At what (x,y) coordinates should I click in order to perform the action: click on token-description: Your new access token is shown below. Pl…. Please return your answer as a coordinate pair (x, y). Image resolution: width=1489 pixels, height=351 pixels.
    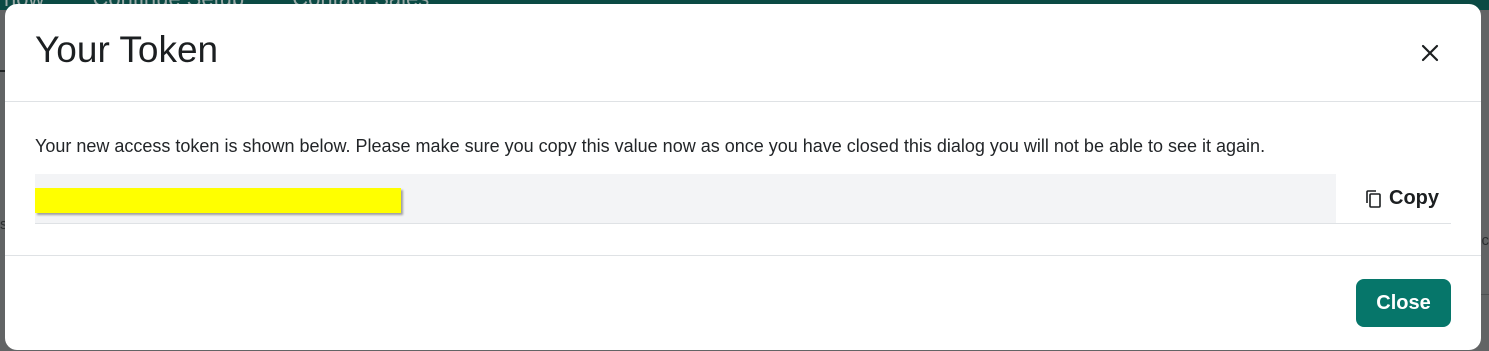
    Looking at the image, I should click on (650, 146).